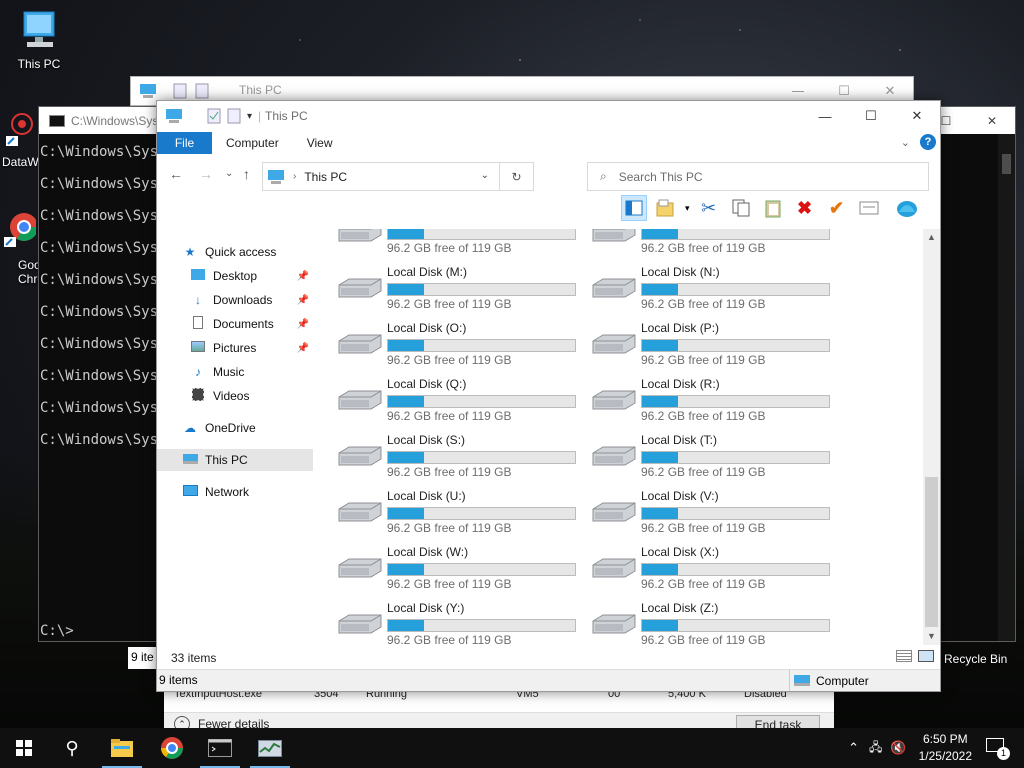 The width and height of the screenshot is (1024, 768). Describe the element at coordinates (184, 143) in the screenshot. I see `tab-file: File` at that location.